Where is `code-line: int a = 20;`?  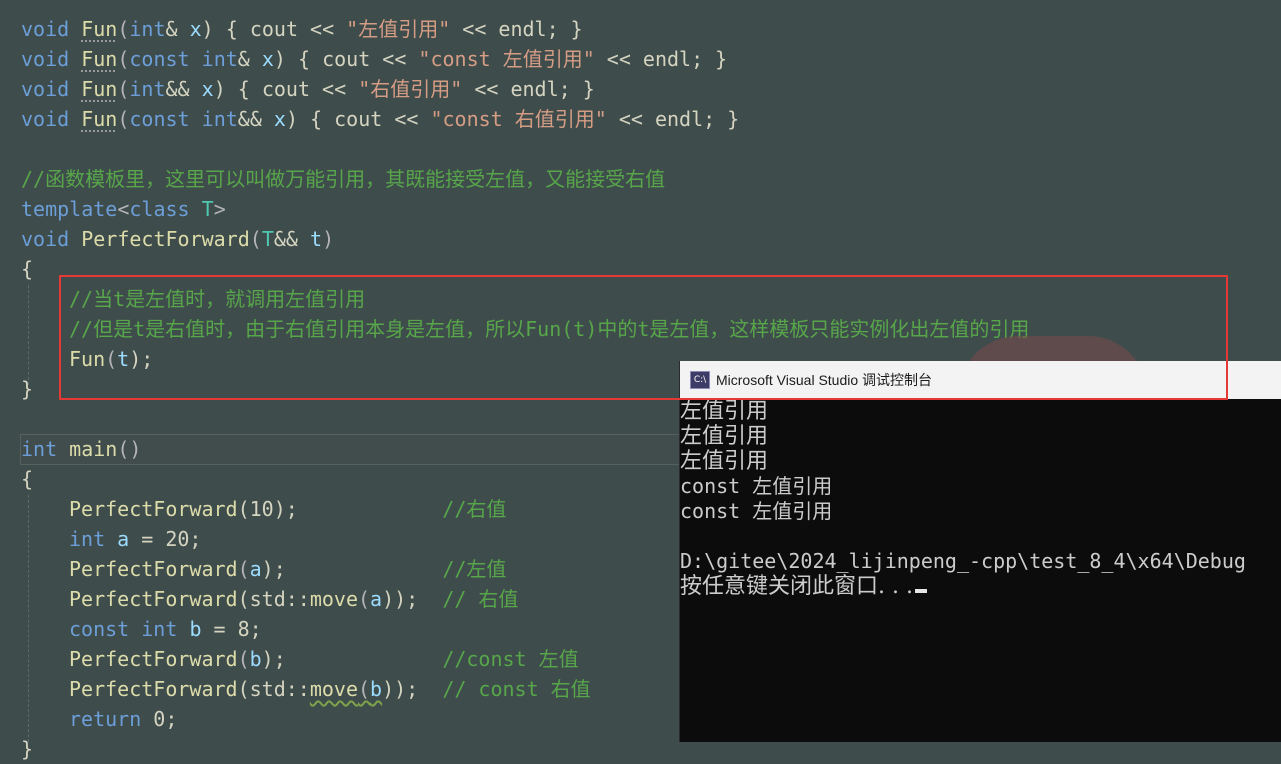 code-line: int a = 20; is located at coordinates (135, 539).